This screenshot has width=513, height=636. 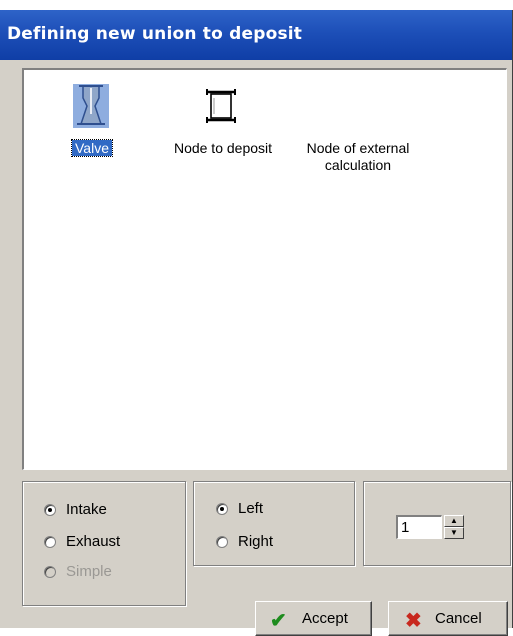 I want to click on checkmark-icon: ✔, so click(x=278, y=621).